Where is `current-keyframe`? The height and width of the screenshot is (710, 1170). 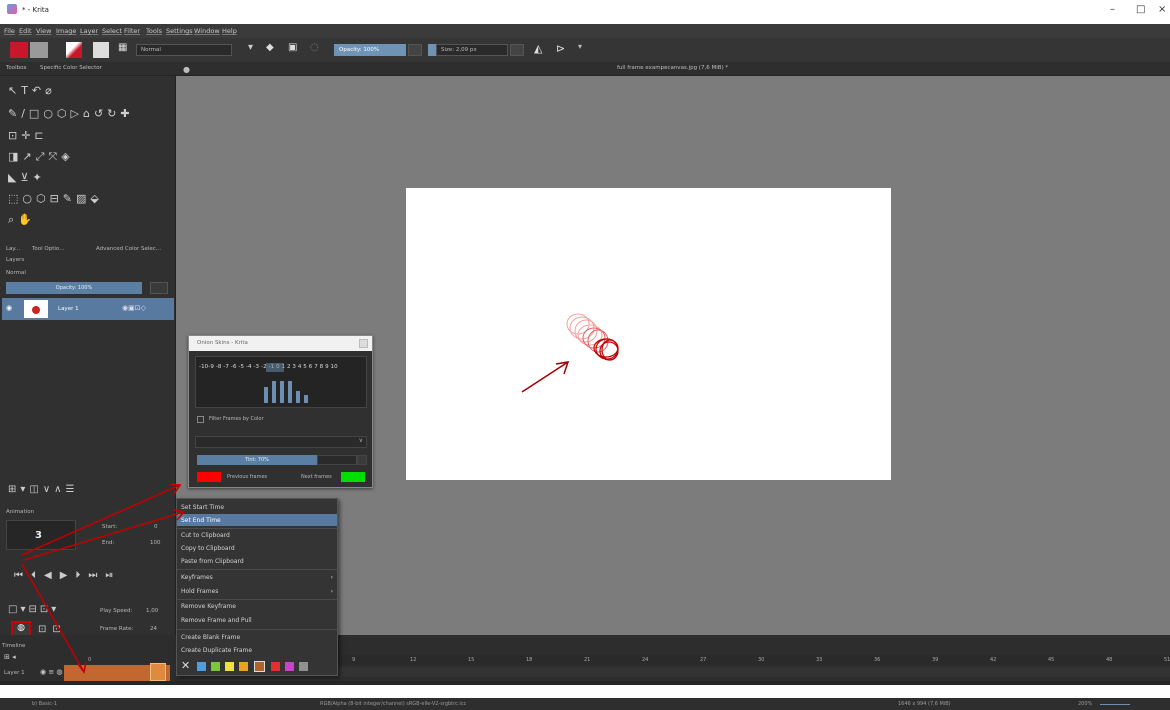
current-keyframe is located at coordinates (158, 672).